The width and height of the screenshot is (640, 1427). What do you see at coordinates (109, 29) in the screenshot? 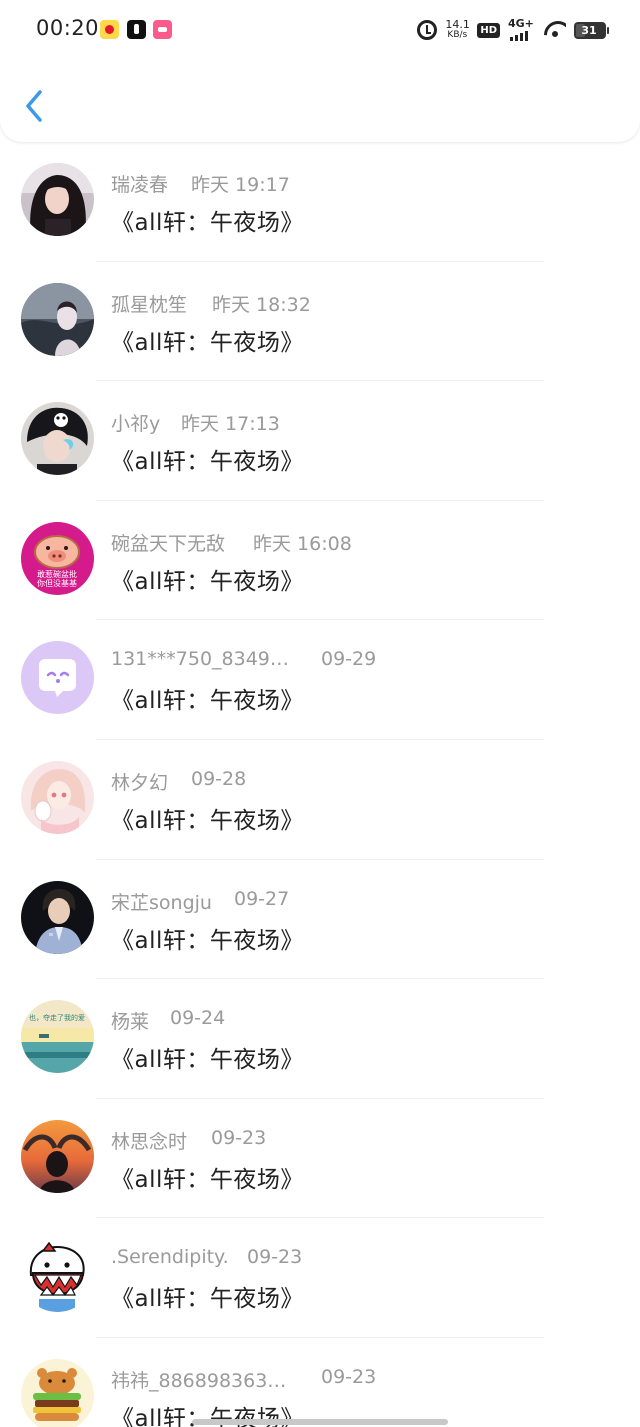
I see `weibo-icon` at bounding box center [109, 29].